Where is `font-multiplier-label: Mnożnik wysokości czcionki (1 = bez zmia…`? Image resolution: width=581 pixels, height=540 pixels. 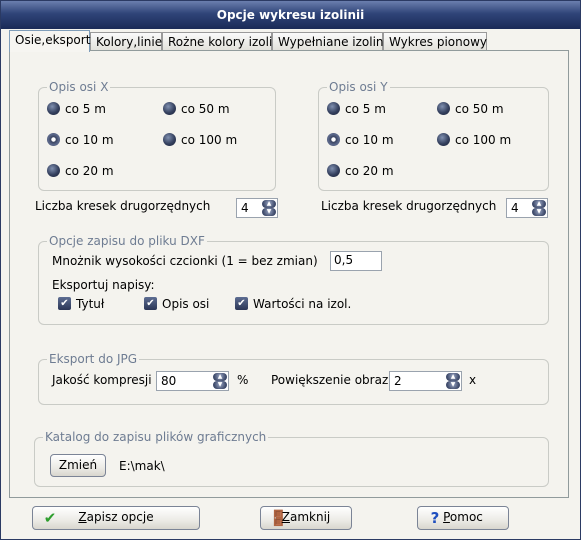
font-multiplier-label: Mnożnik wysokości czcionki (1 = bez zmia… is located at coordinates (185, 261).